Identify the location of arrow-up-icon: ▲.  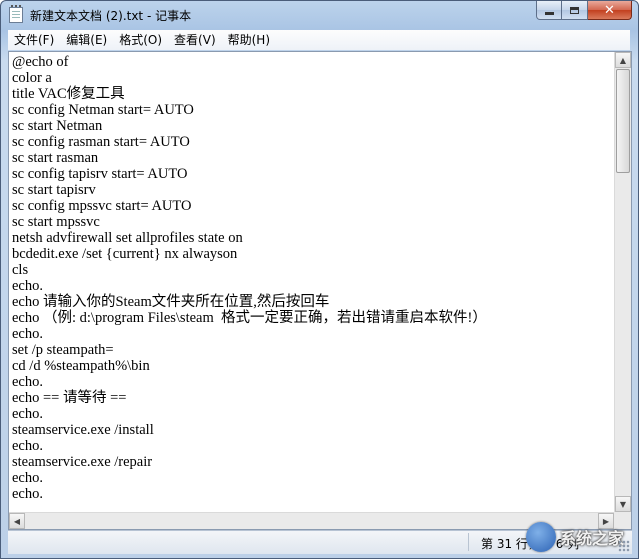
(623, 60).